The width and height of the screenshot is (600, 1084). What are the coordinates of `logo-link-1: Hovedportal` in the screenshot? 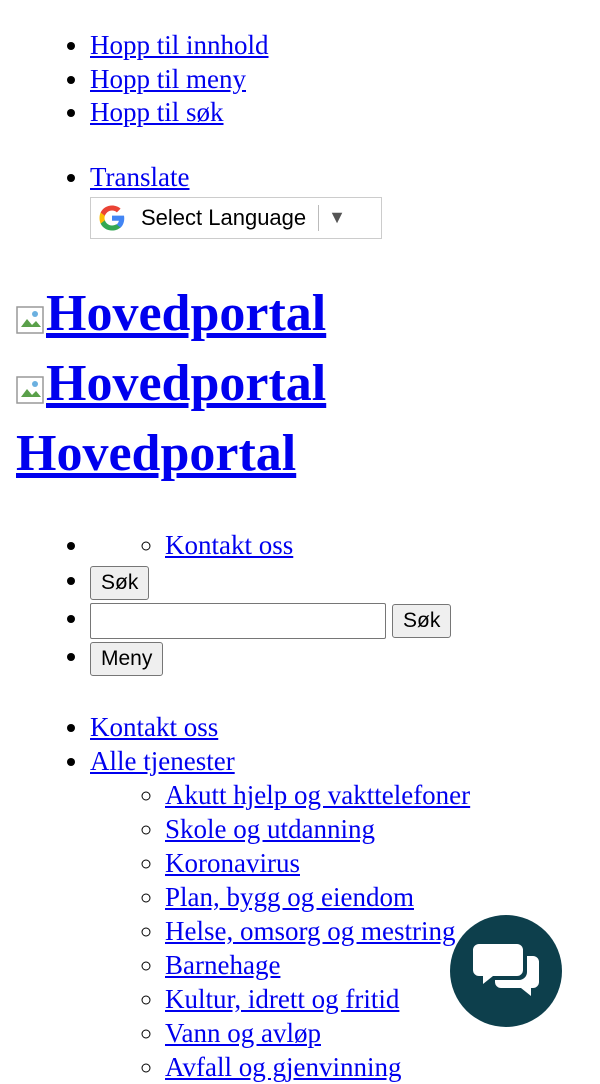 It's located at (171, 313).